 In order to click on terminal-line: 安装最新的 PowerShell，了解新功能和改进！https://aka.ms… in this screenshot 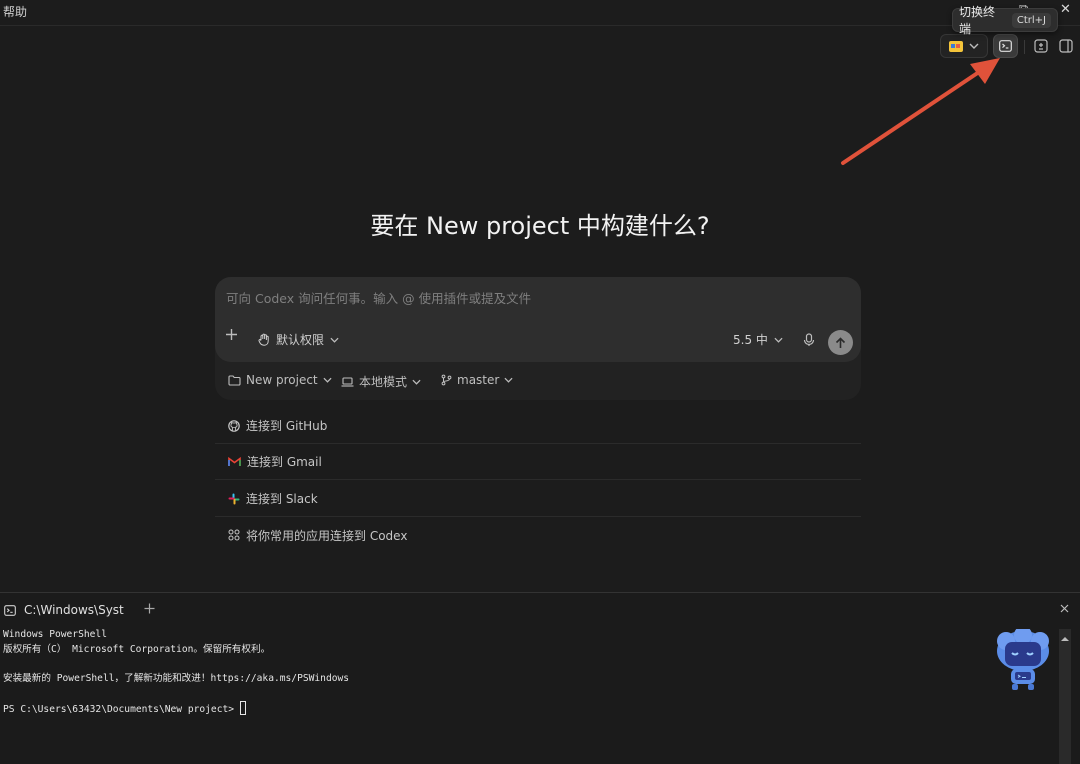, I will do `click(176, 678)`.